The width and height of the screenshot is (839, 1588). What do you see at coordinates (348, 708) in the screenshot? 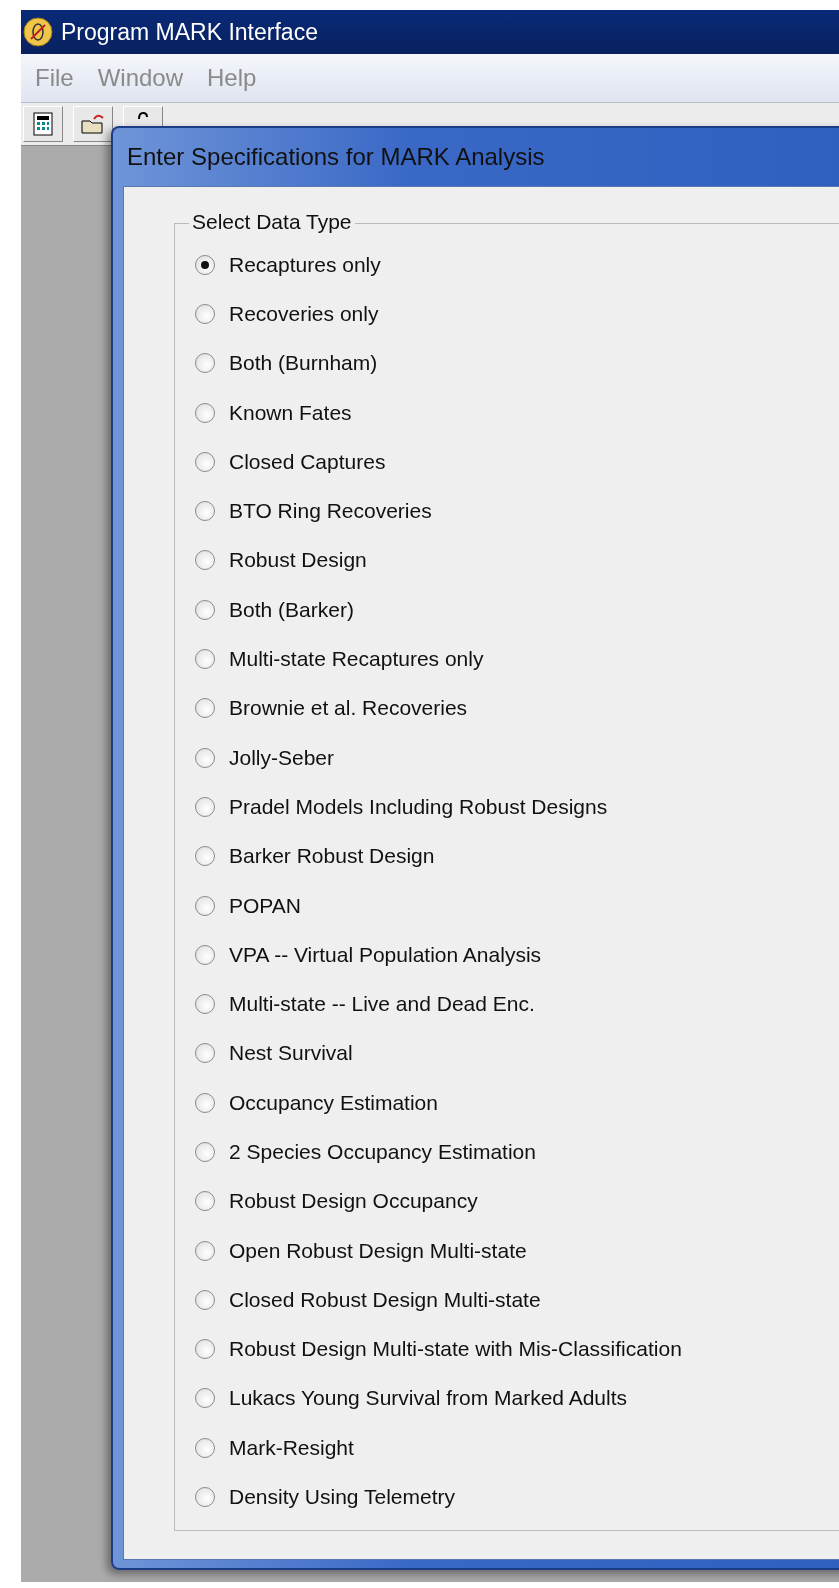
I see `option-label: Brownie et al. Recoveries` at bounding box center [348, 708].